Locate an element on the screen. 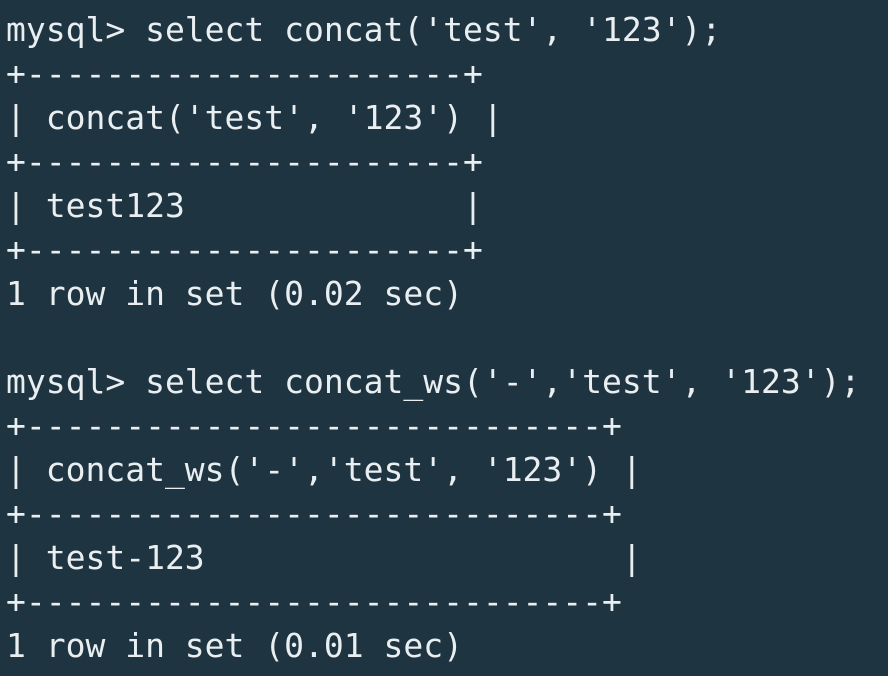 The image size is (888, 676). table-header-1: | concat('test', '123') | is located at coordinates (254, 117).